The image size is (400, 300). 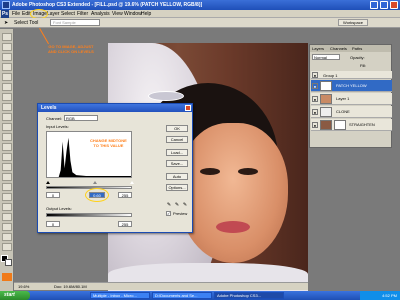 I want to click on doc-size: Doc: 19.6M/80.1M, so click(x=70, y=286).